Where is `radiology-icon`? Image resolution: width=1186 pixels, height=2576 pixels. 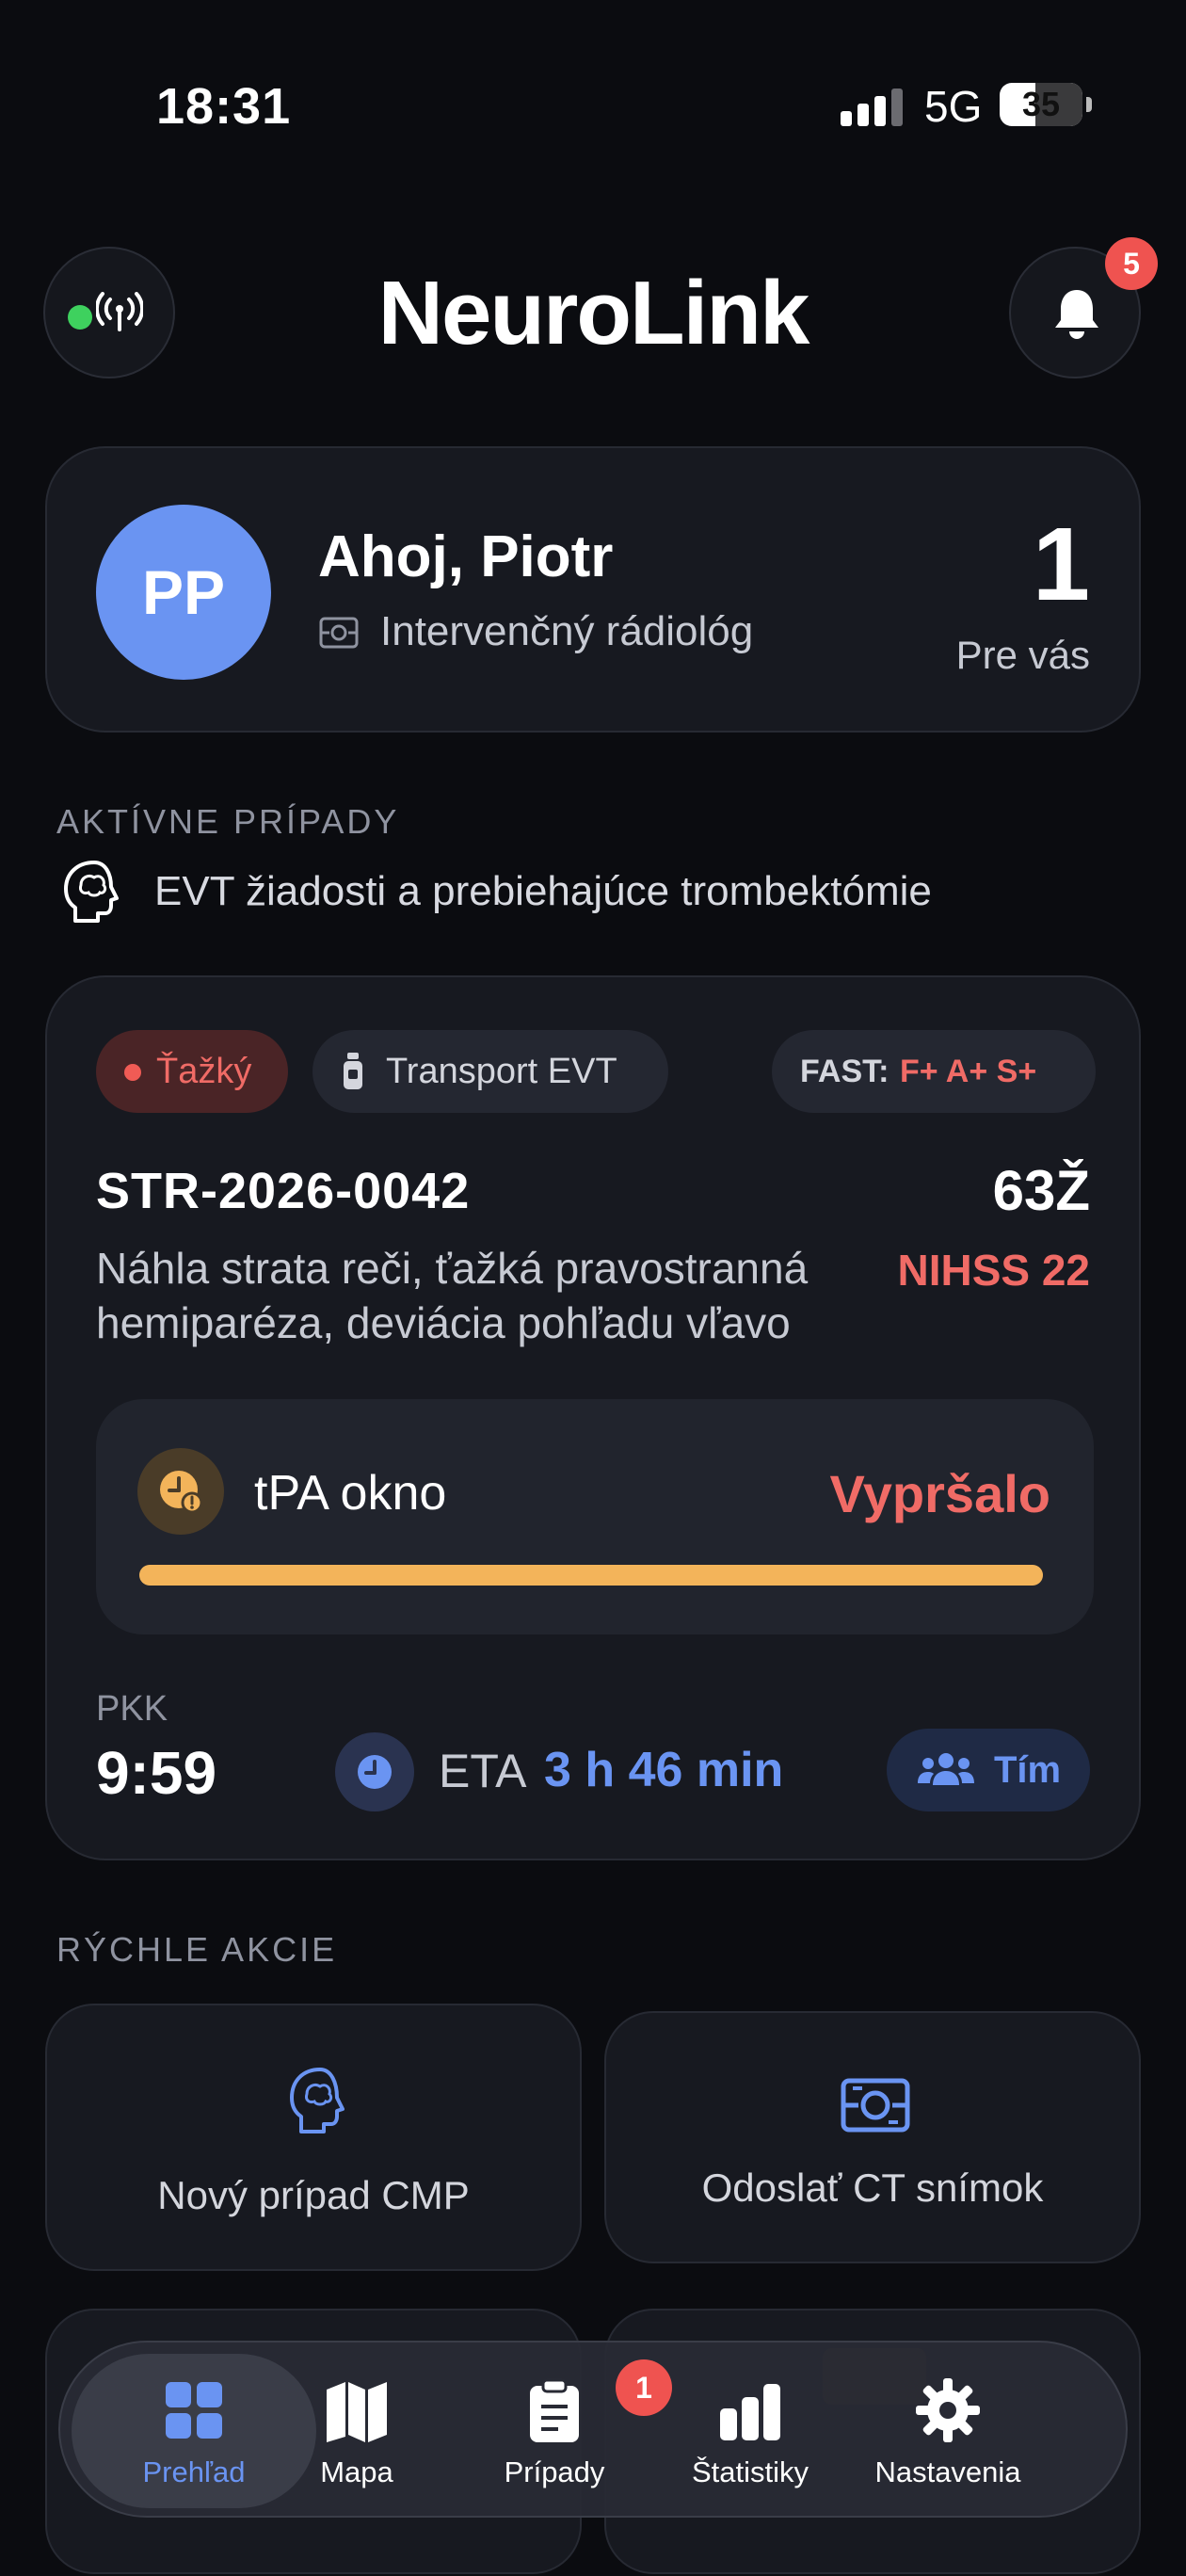 radiology-icon is located at coordinates (339, 633).